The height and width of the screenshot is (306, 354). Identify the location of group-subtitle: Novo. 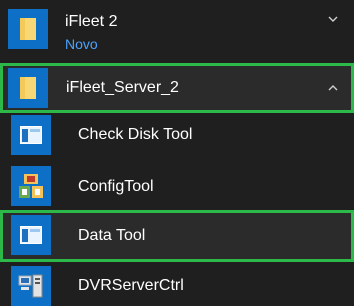
(81, 44).